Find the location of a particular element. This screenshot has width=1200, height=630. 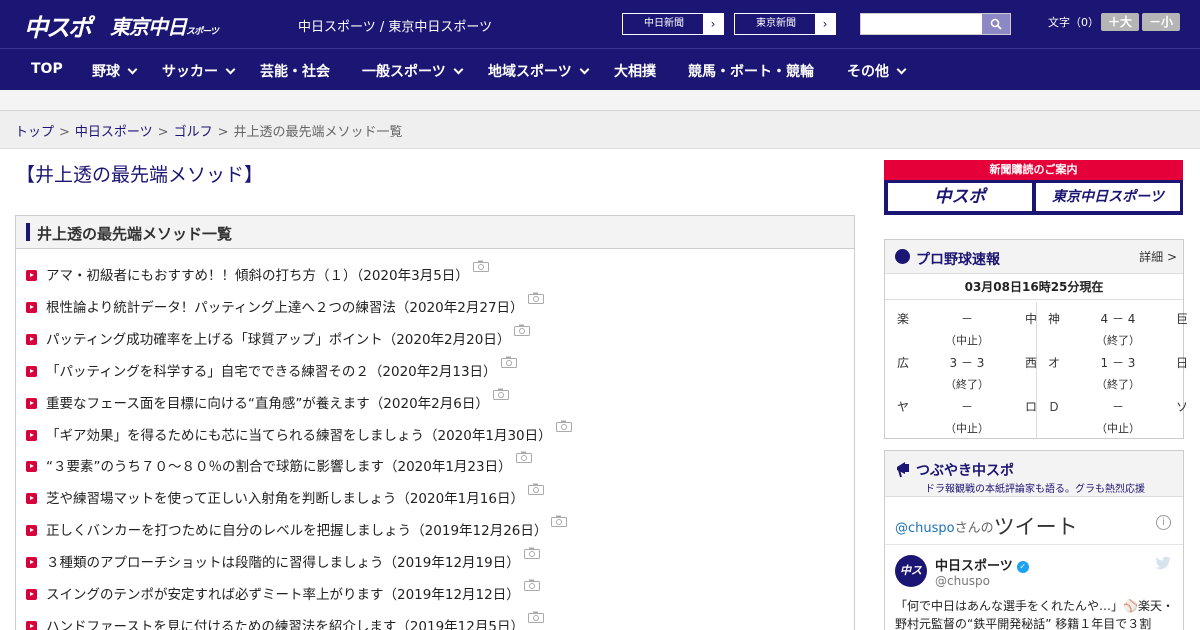

nav-label: その他 is located at coordinates (868, 72).